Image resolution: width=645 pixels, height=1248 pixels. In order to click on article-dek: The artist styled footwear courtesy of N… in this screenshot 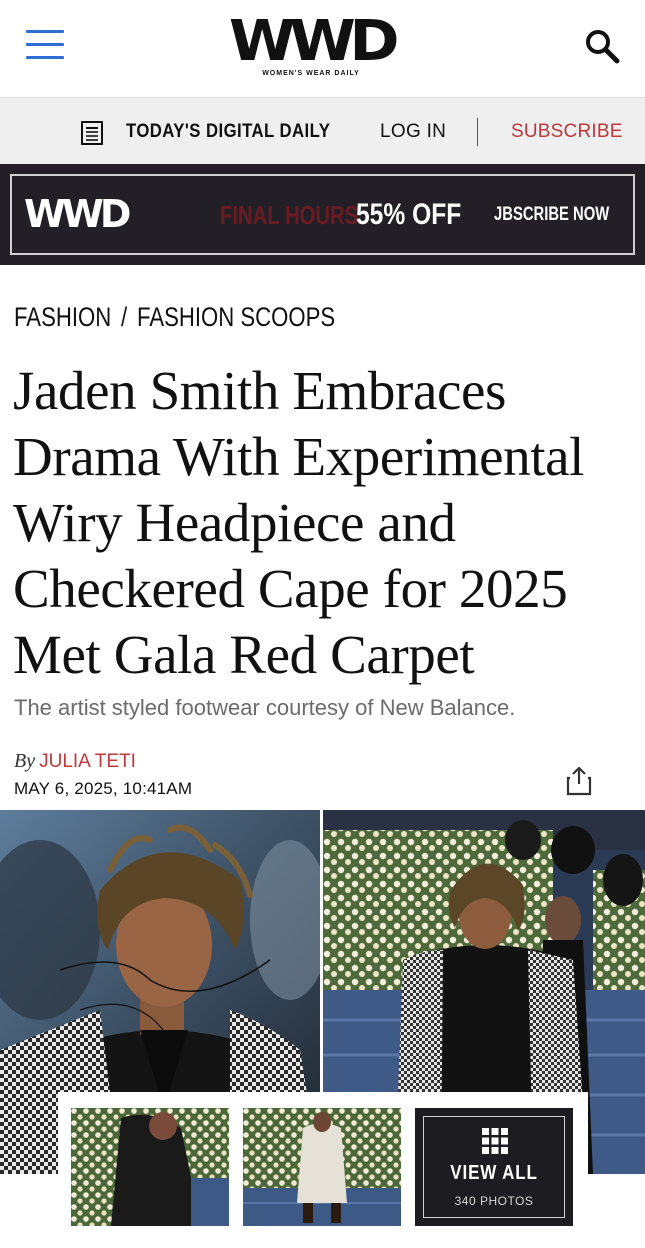, I will do `click(265, 707)`.